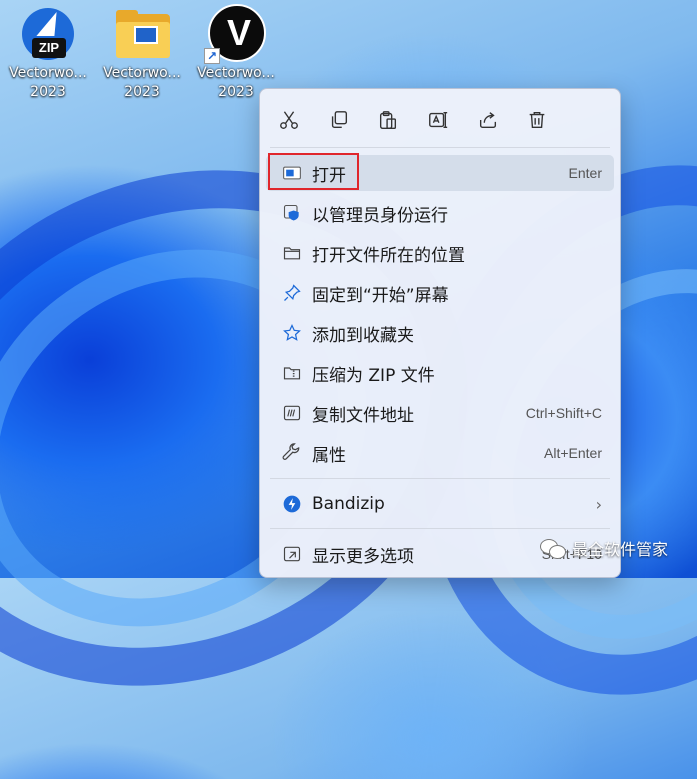 The image size is (697, 779). I want to click on rename-icon, so click(438, 120).